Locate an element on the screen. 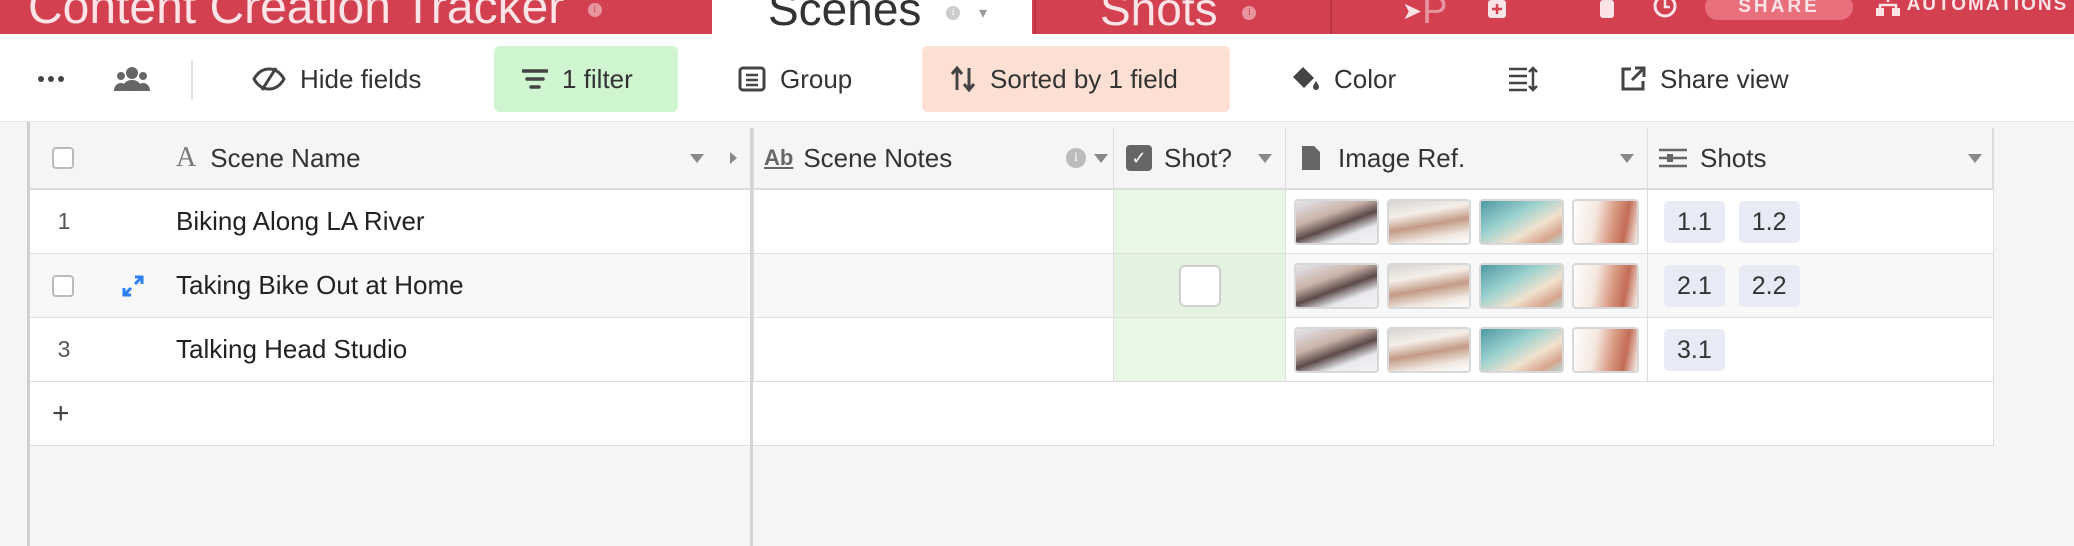 The width and height of the screenshot is (2074, 546). row-height-button is located at coordinates (1523, 79).